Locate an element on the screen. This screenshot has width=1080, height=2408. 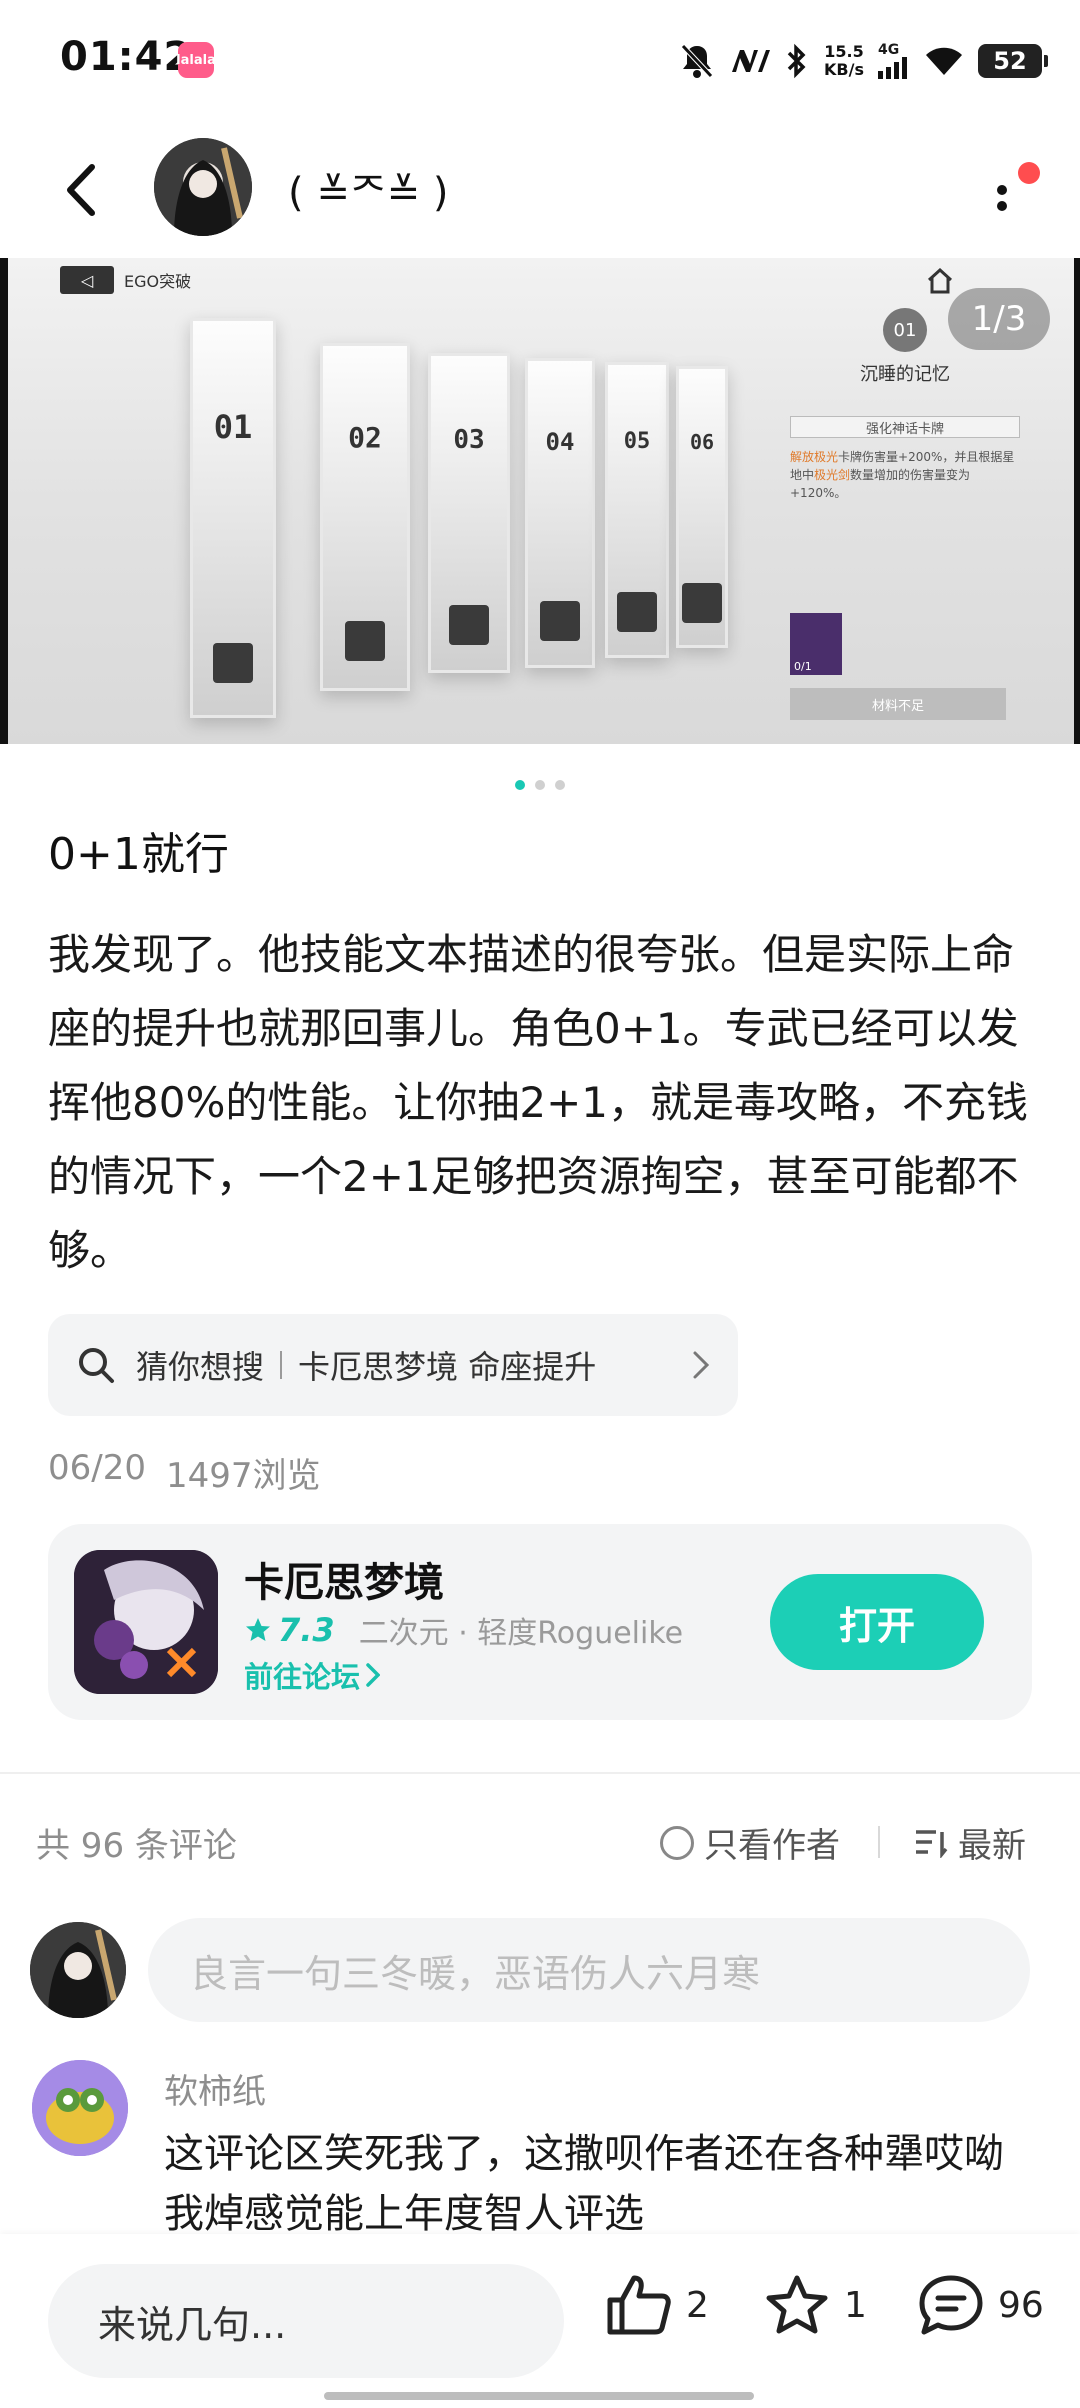
game-card: 卡厄思梦境 7.3 二次元 · 轻度Roguelike 前往论坛 打开 is located at coordinates (540, 1622).